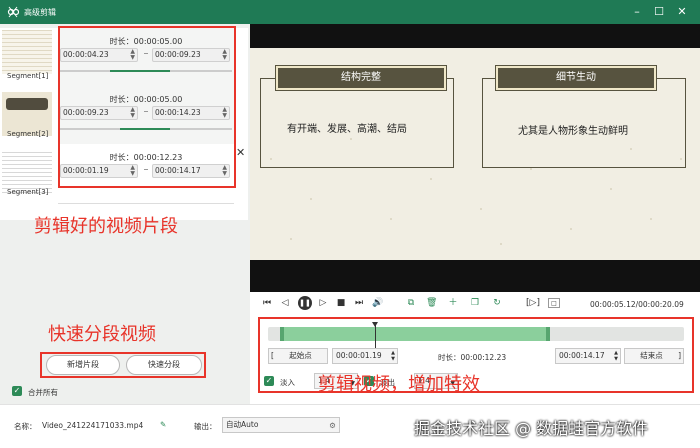  What do you see at coordinates (431, 303) in the screenshot?
I see `delete-icon: 🗑` at bounding box center [431, 303].